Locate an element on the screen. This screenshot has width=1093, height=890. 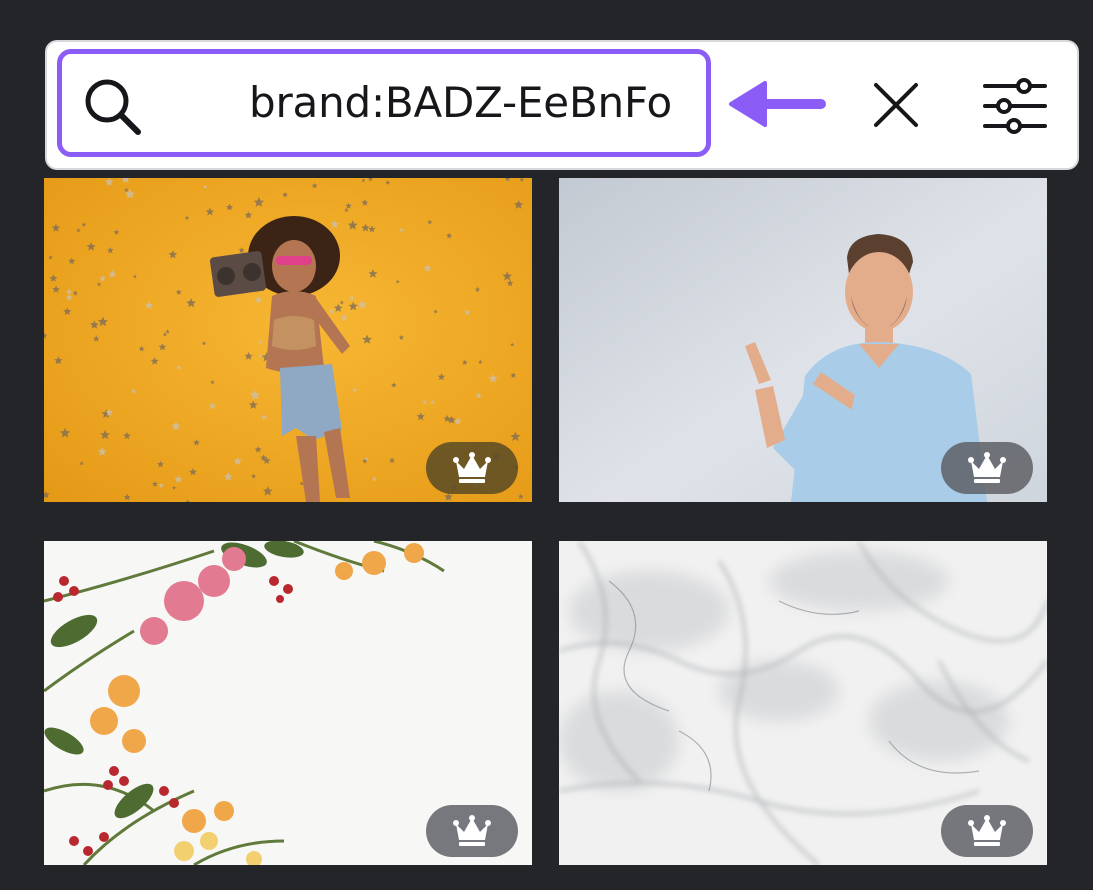
filter-button is located at coordinates (1015, 106).